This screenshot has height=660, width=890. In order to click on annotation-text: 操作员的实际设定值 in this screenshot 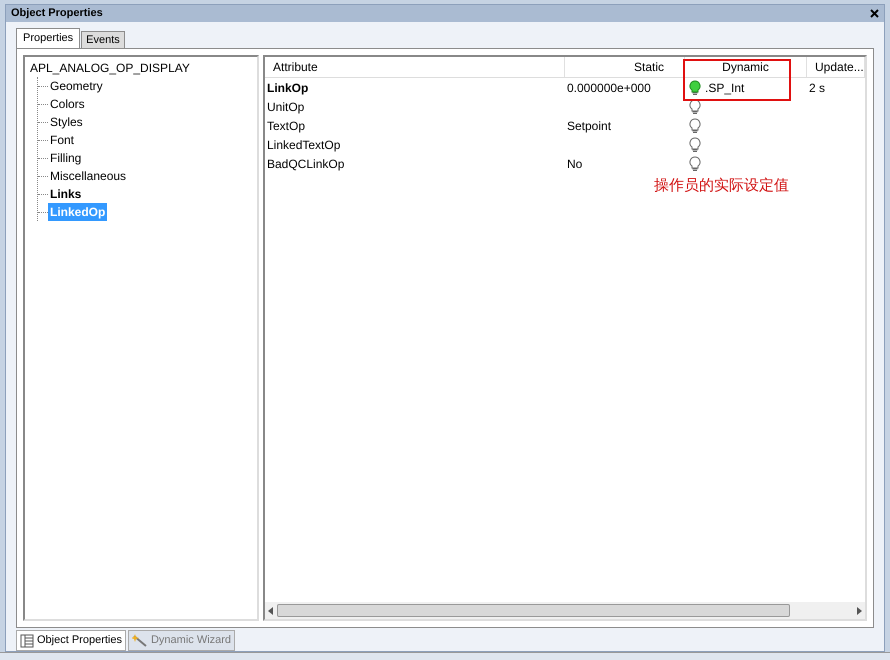, I will do `click(721, 186)`.